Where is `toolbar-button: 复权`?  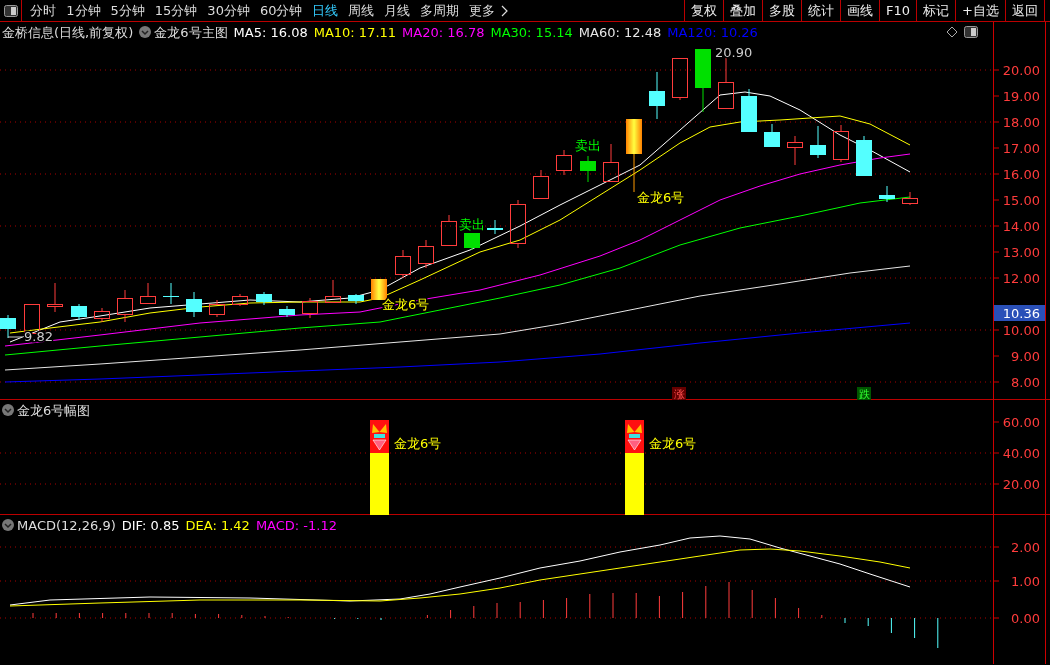
toolbar-button: 复权 is located at coordinates (704, 10).